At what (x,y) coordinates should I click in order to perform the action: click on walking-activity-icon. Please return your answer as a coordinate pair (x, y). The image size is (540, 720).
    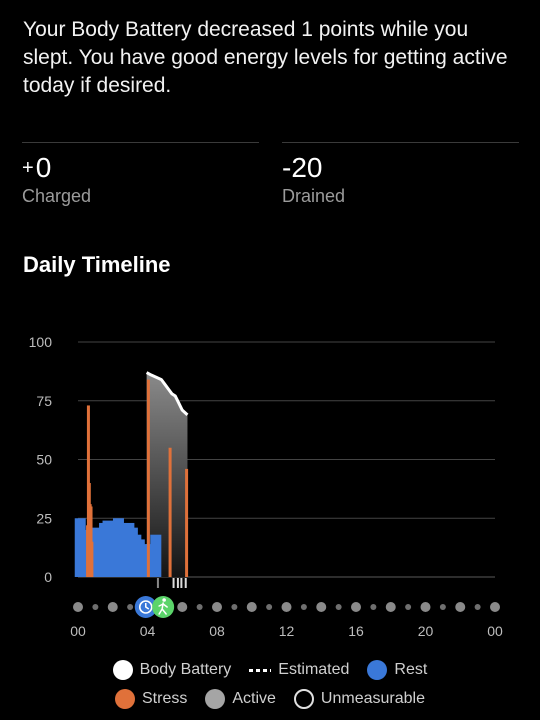
    Looking at the image, I should click on (163, 607).